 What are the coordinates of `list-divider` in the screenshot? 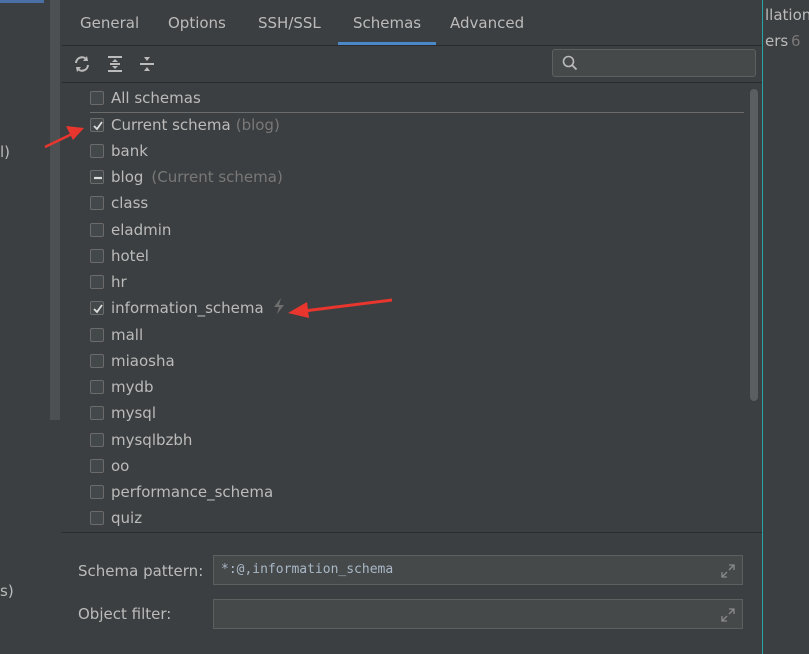 It's located at (417, 112).